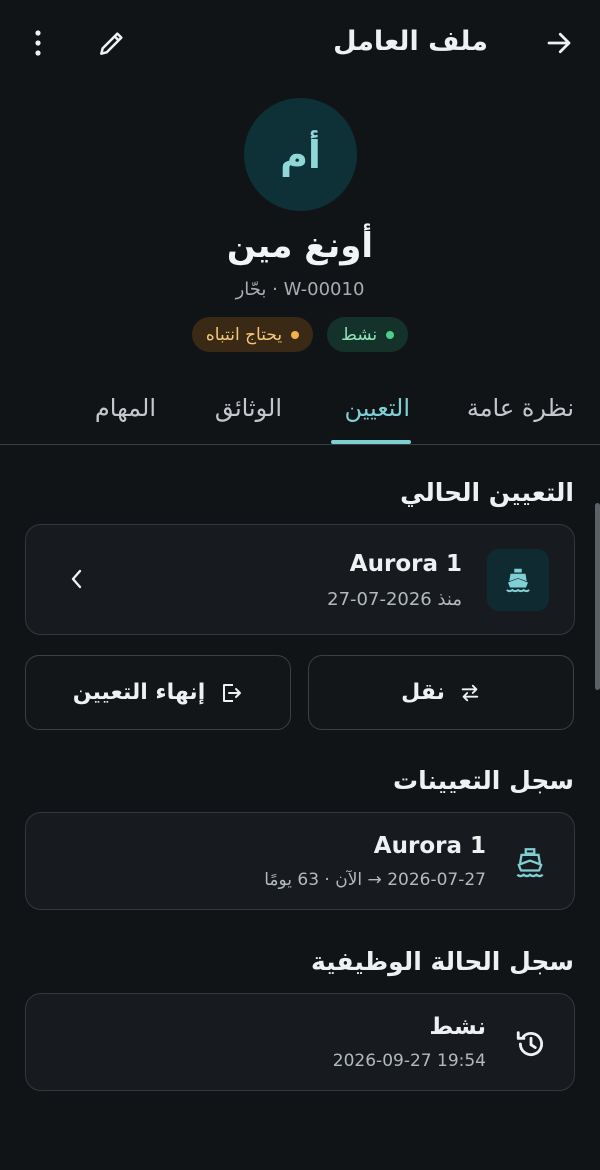 The height and width of the screenshot is (1170, 600). What do you see at coordinates (244, 334) in the screenshot?
I see `badge-label: يحتاج انتباه` at bounding box center [244, 334].